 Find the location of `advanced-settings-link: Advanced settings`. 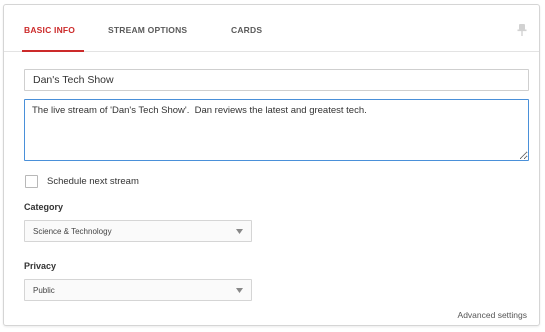

advanced-settings-link: Advanced settings is located at coordinates (492, 315).